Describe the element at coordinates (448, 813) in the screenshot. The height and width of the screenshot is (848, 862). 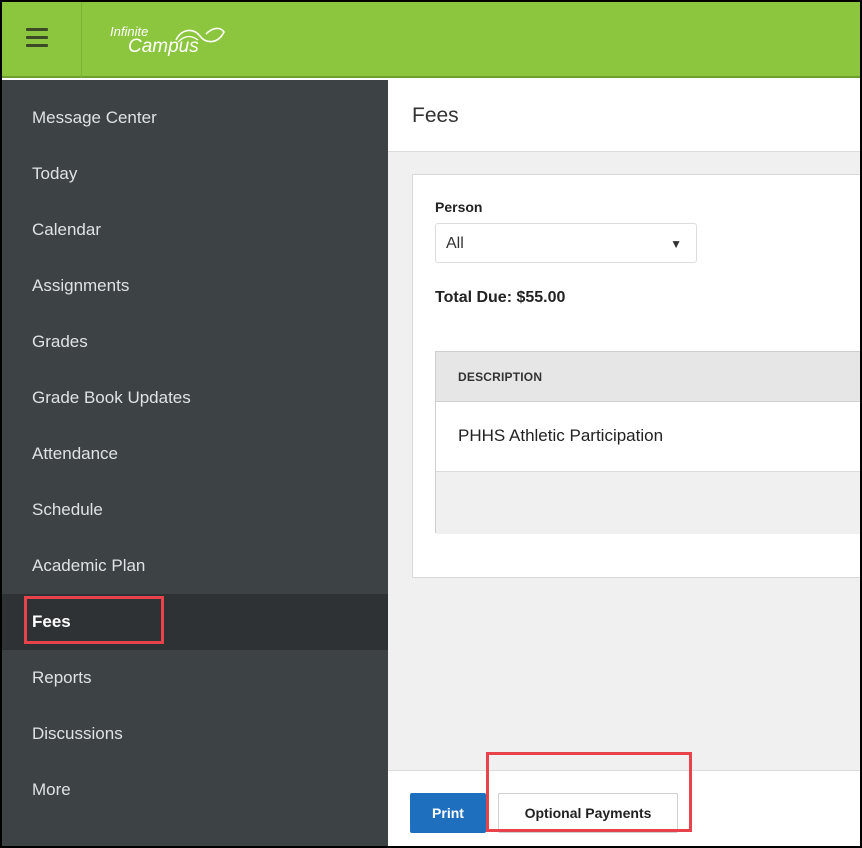
I see `print-button: Print` at that location.